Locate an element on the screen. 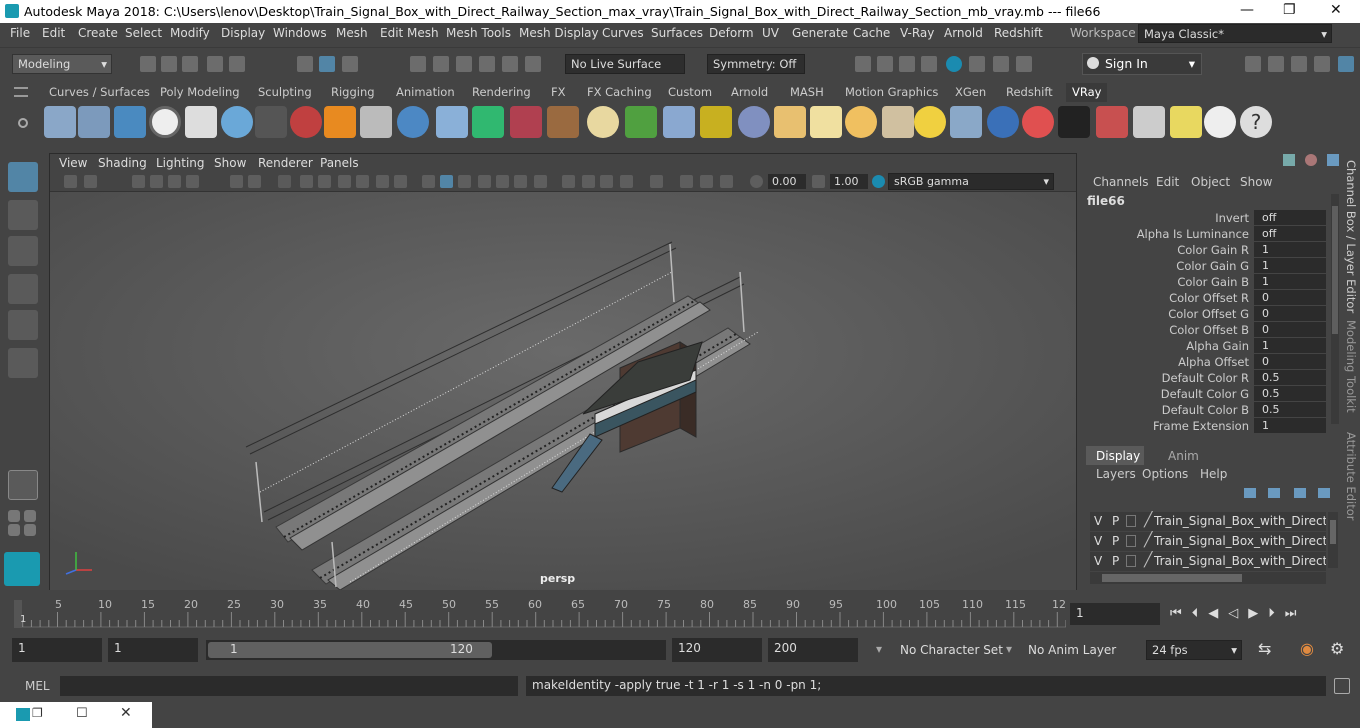 The height and width of the screenshot is (728, 1360). viewport-menu-panels: Panels is located at coordinates (339, 163).